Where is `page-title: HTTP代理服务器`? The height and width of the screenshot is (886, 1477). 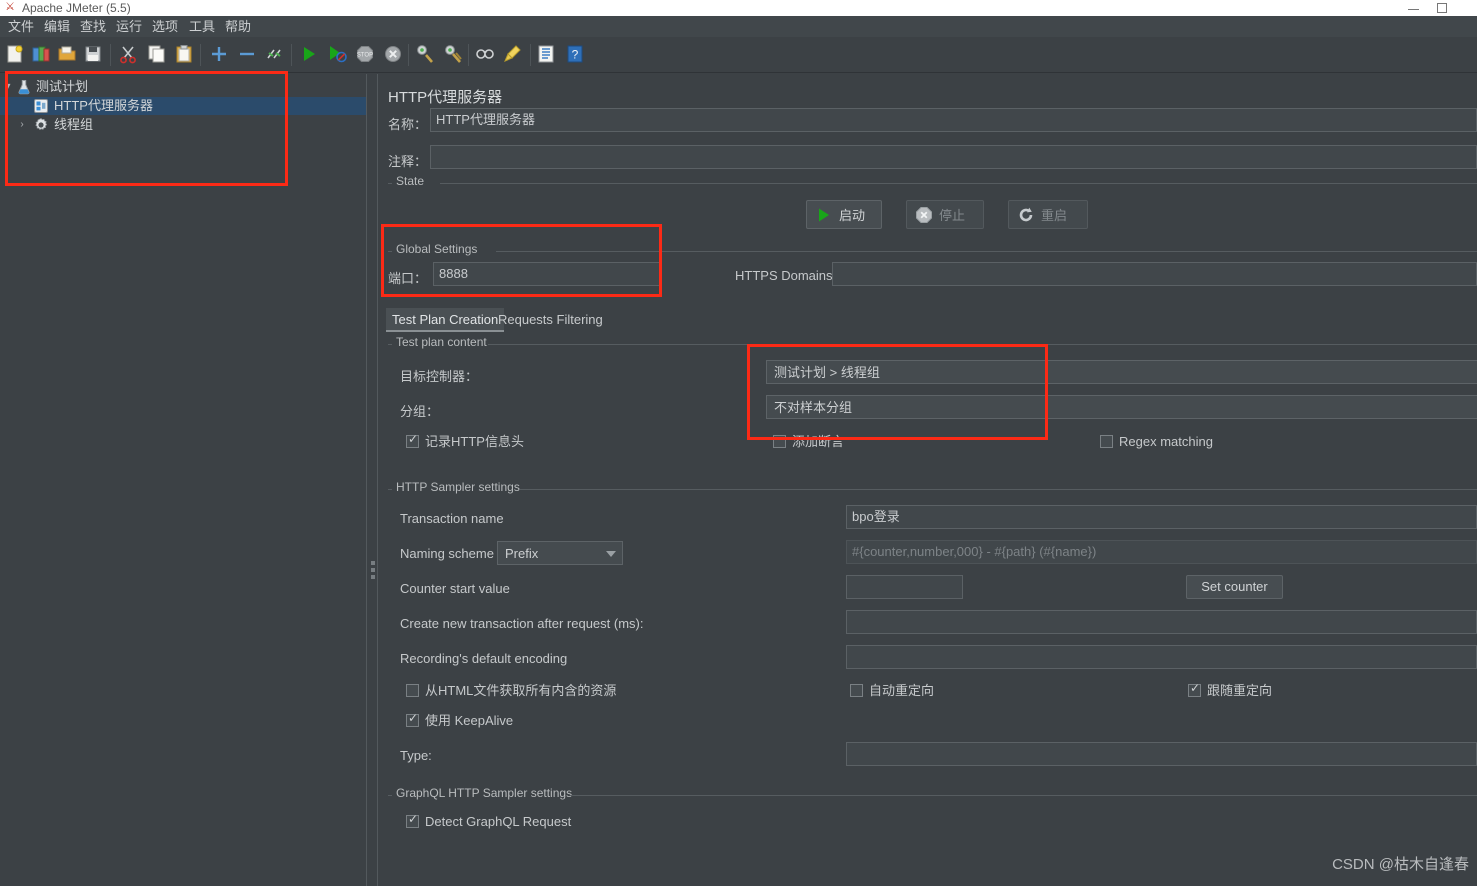
page-title: HTTP代理服务器 is located at coordinates (445, 97).